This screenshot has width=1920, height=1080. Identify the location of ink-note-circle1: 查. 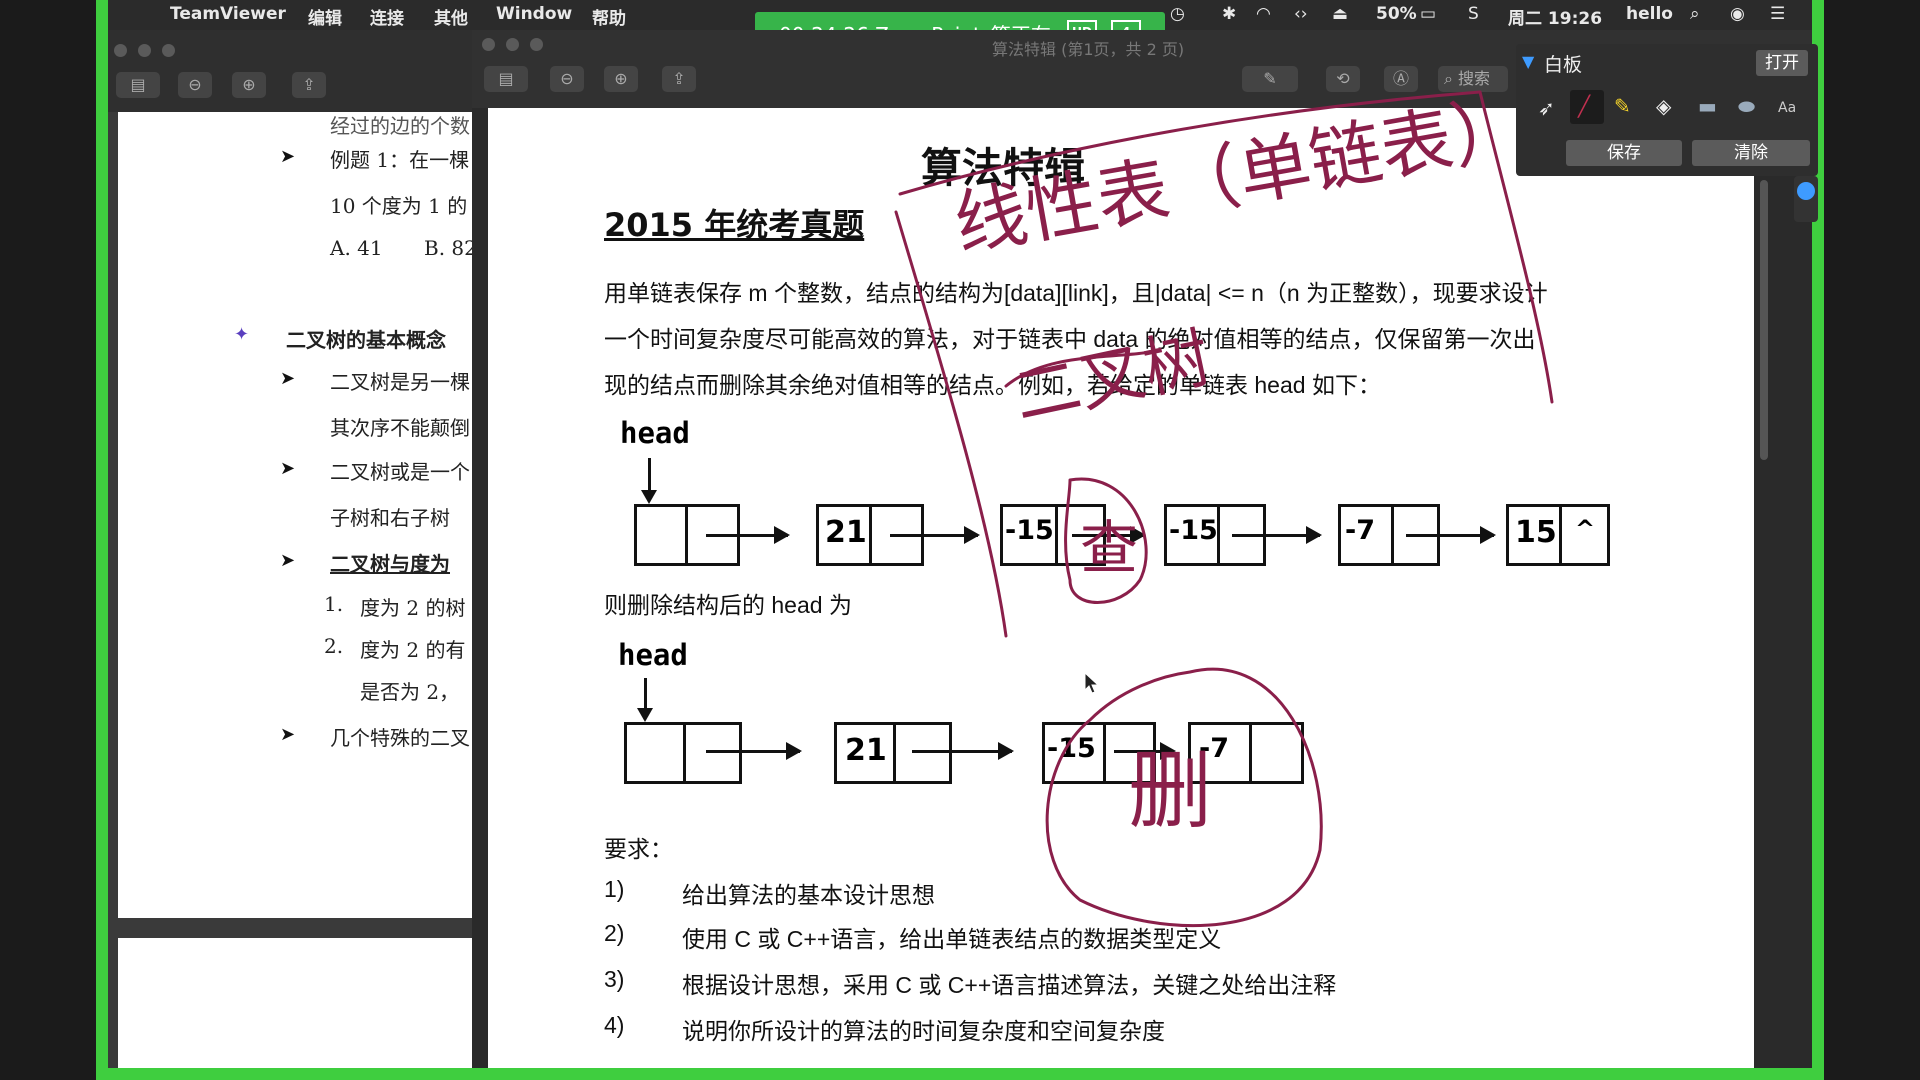
(1109, 548).